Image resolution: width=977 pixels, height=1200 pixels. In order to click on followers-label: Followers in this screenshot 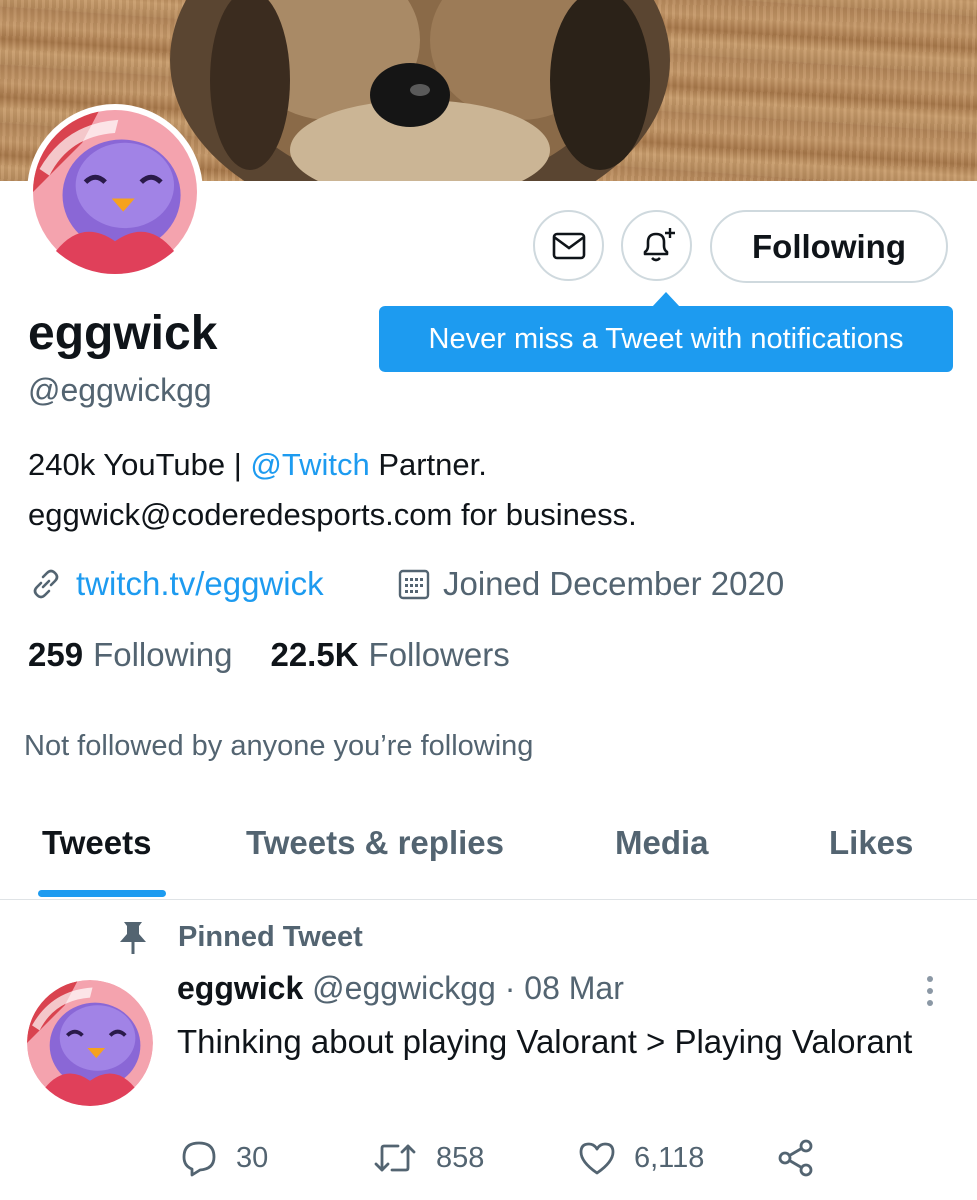, I will do `click(439, 654)`.